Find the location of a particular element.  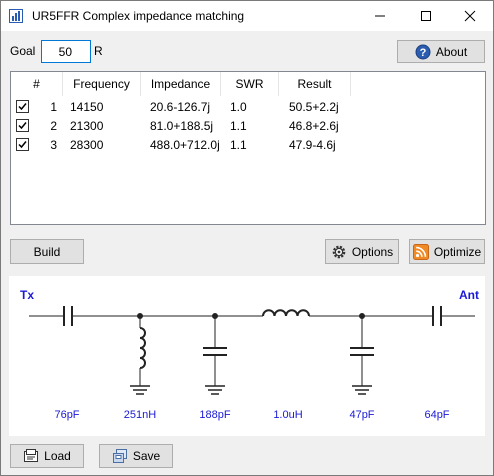

column-header-impedance: Impedance is located at coordinates (181, 84).